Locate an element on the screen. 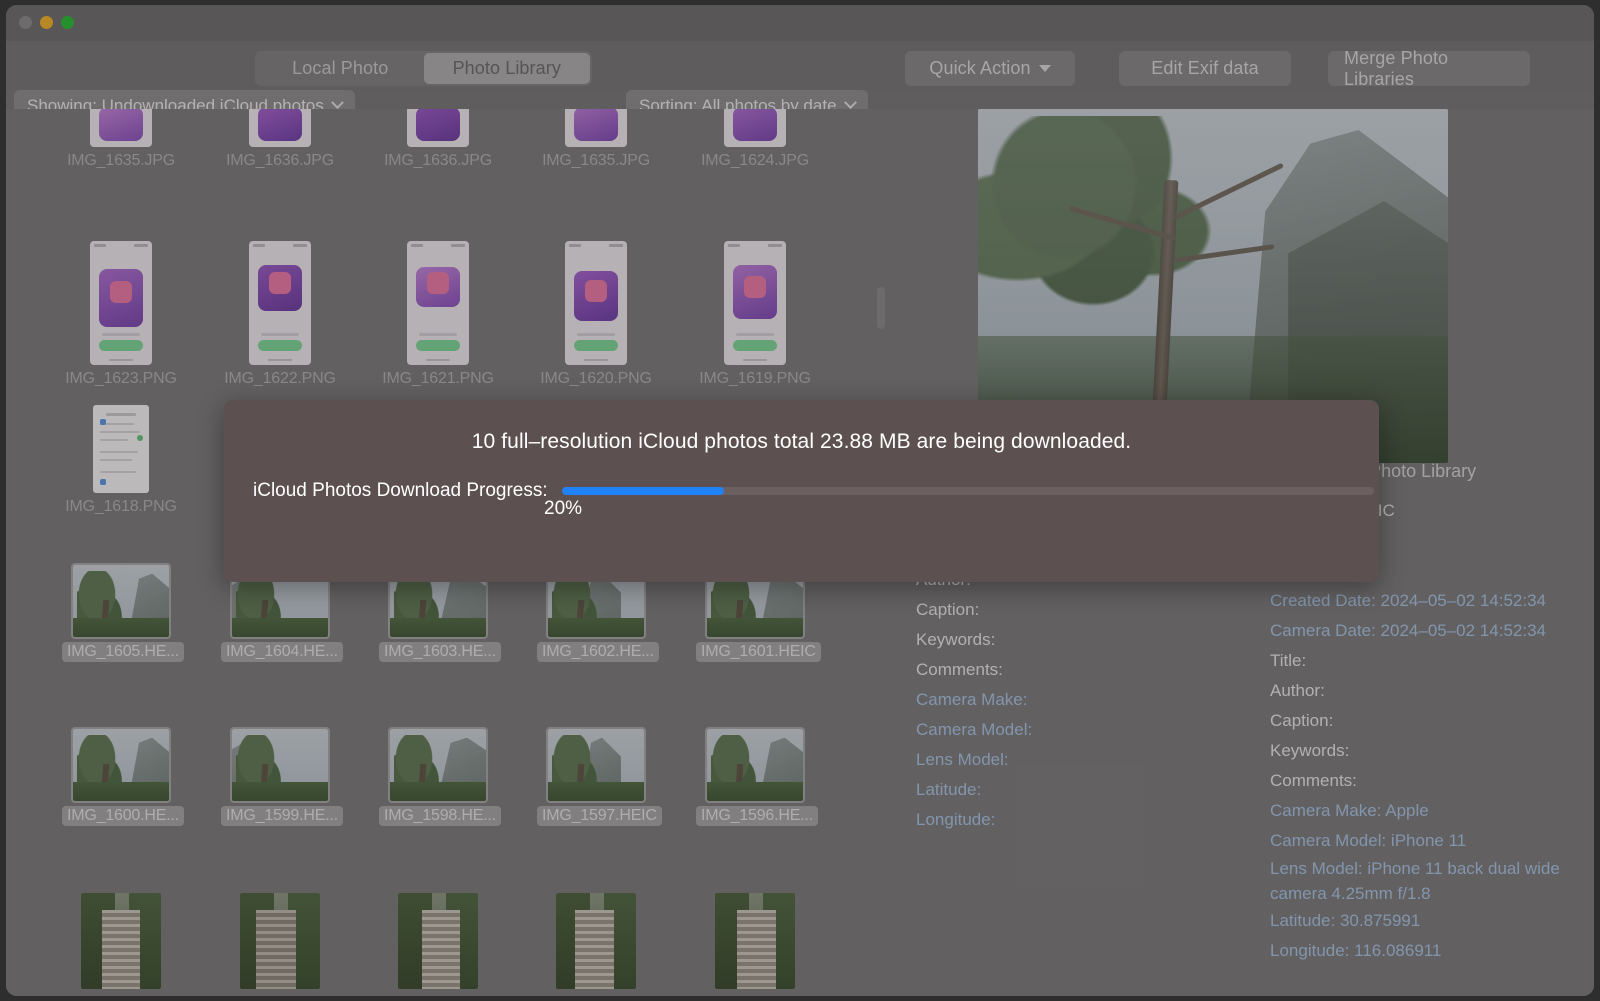 This screenshot has height=1001, width=1600. progress-row: iCloud Photos Download Progress: is located at coordinates (813, 491).